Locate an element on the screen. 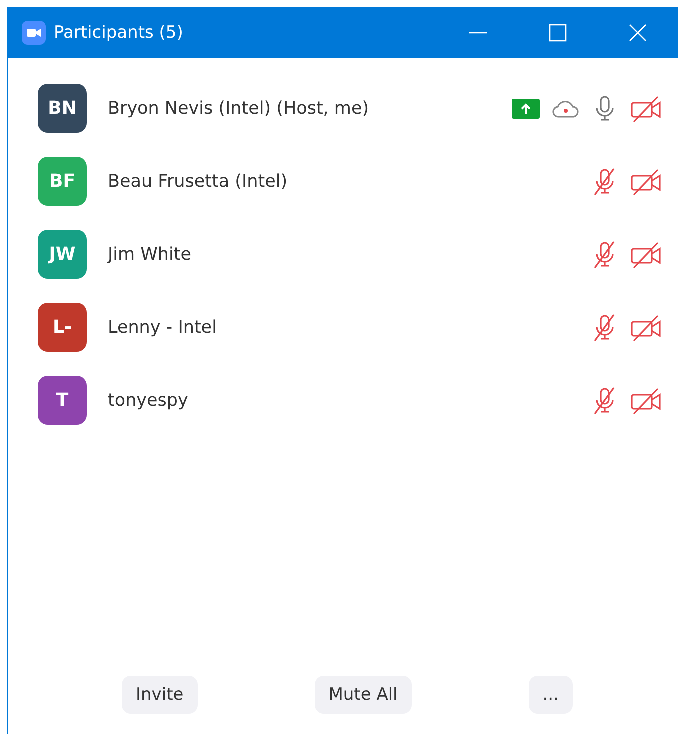 Image resolution: width=678 pixels, height=734 pixels. avatar: JW is located at coordinates (62, 254).